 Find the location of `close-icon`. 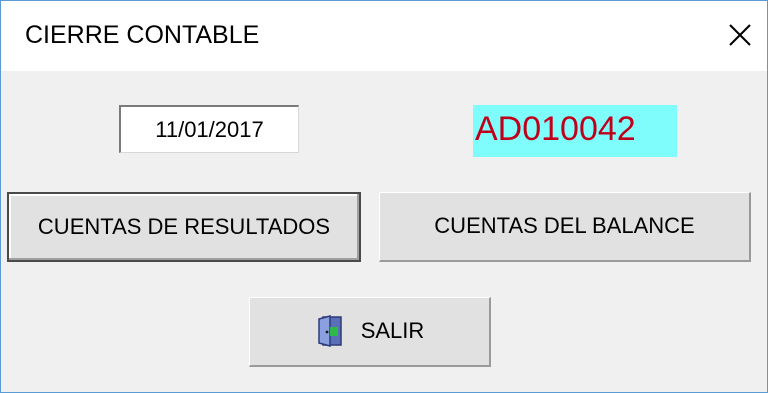

close-icon is located at coordinates (740, 35).